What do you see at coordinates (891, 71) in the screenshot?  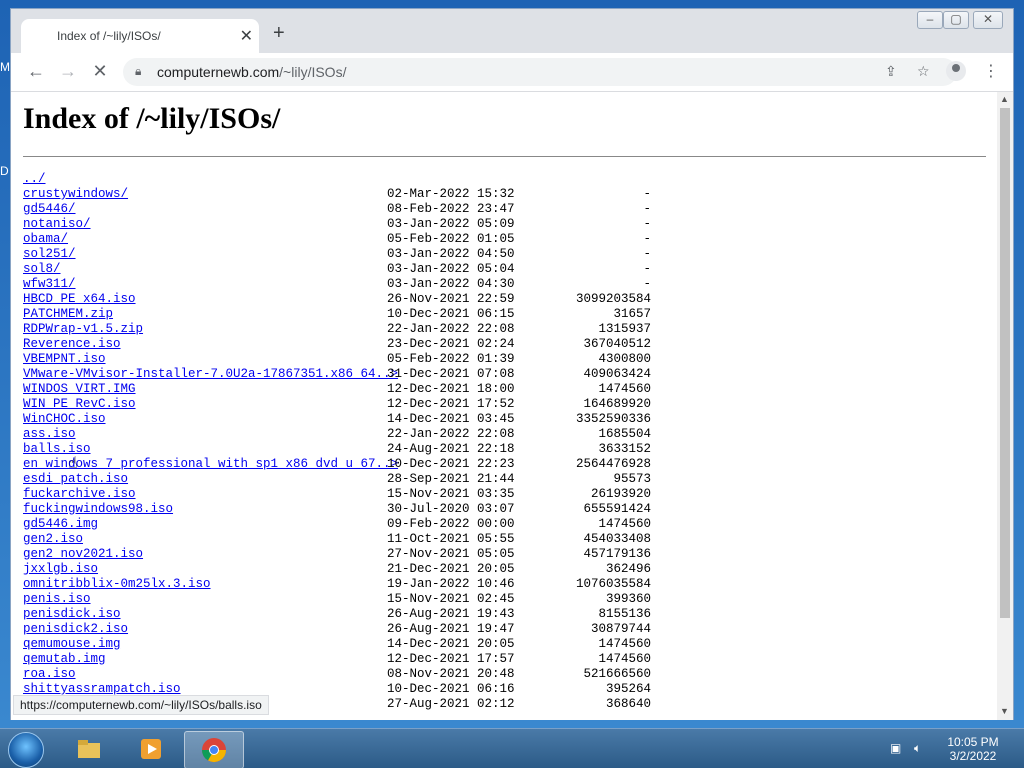 I see `share-icon: ⇪` at bounding box center [891, 71].